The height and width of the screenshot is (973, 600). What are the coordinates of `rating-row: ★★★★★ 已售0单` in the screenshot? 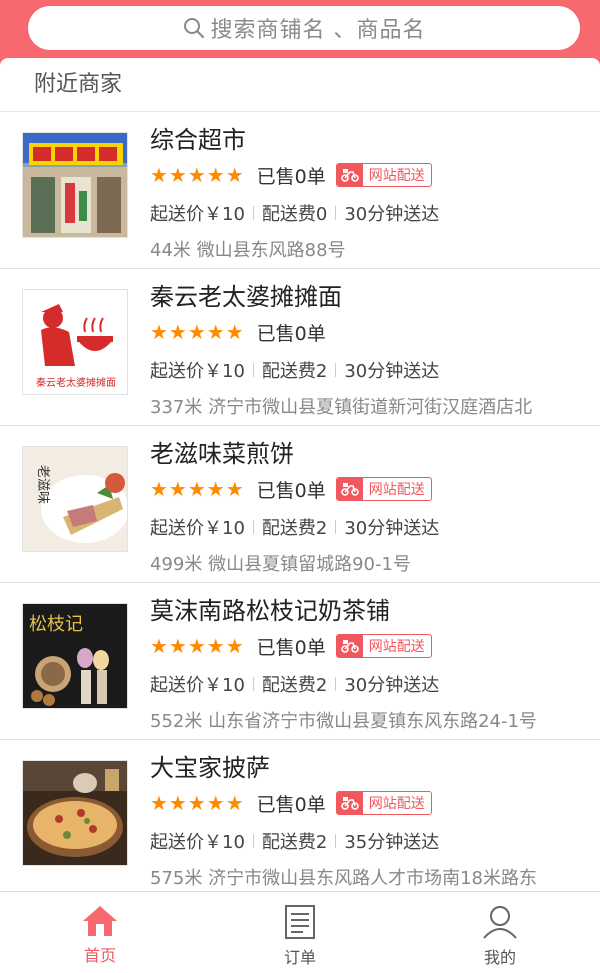 It's located at (238, 332).